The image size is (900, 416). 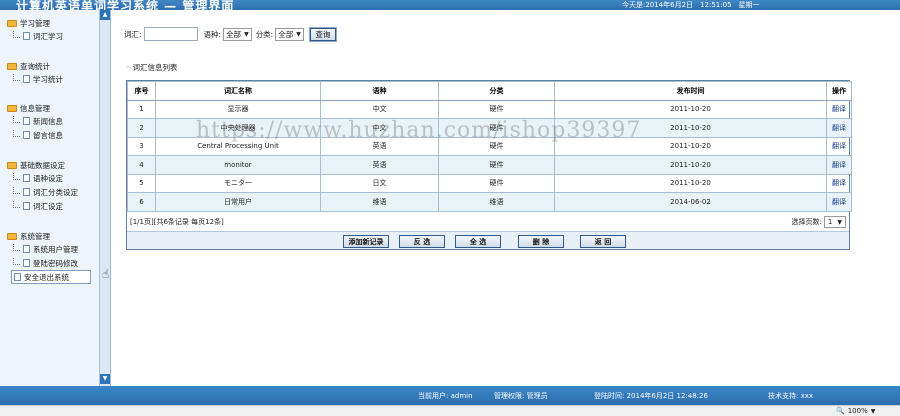 What do you see at coordinates (445, 396) in the screenshot?
I see `current-user: 当前用户: admin` at bounding box center [445, 396].